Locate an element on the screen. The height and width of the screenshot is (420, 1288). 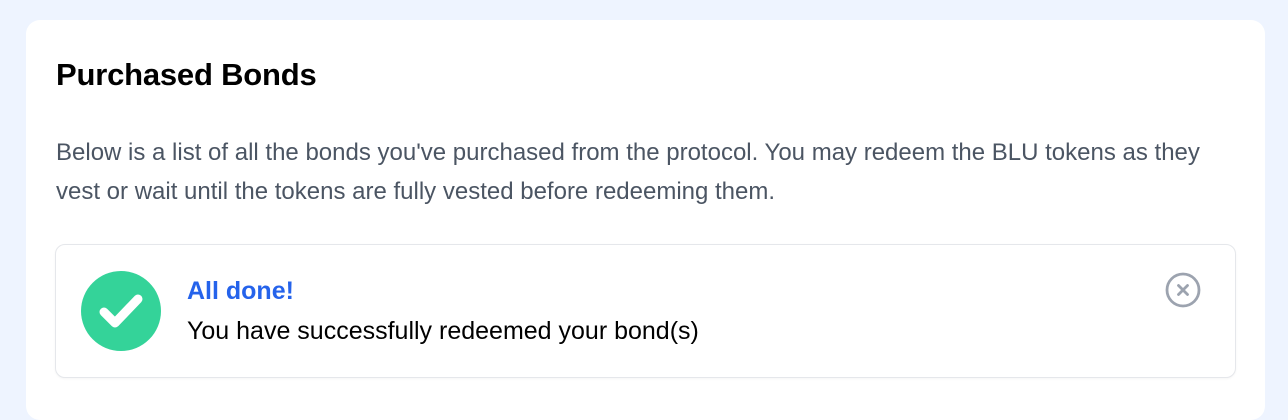
close-alert-button is located at coordinates (1183, 290).